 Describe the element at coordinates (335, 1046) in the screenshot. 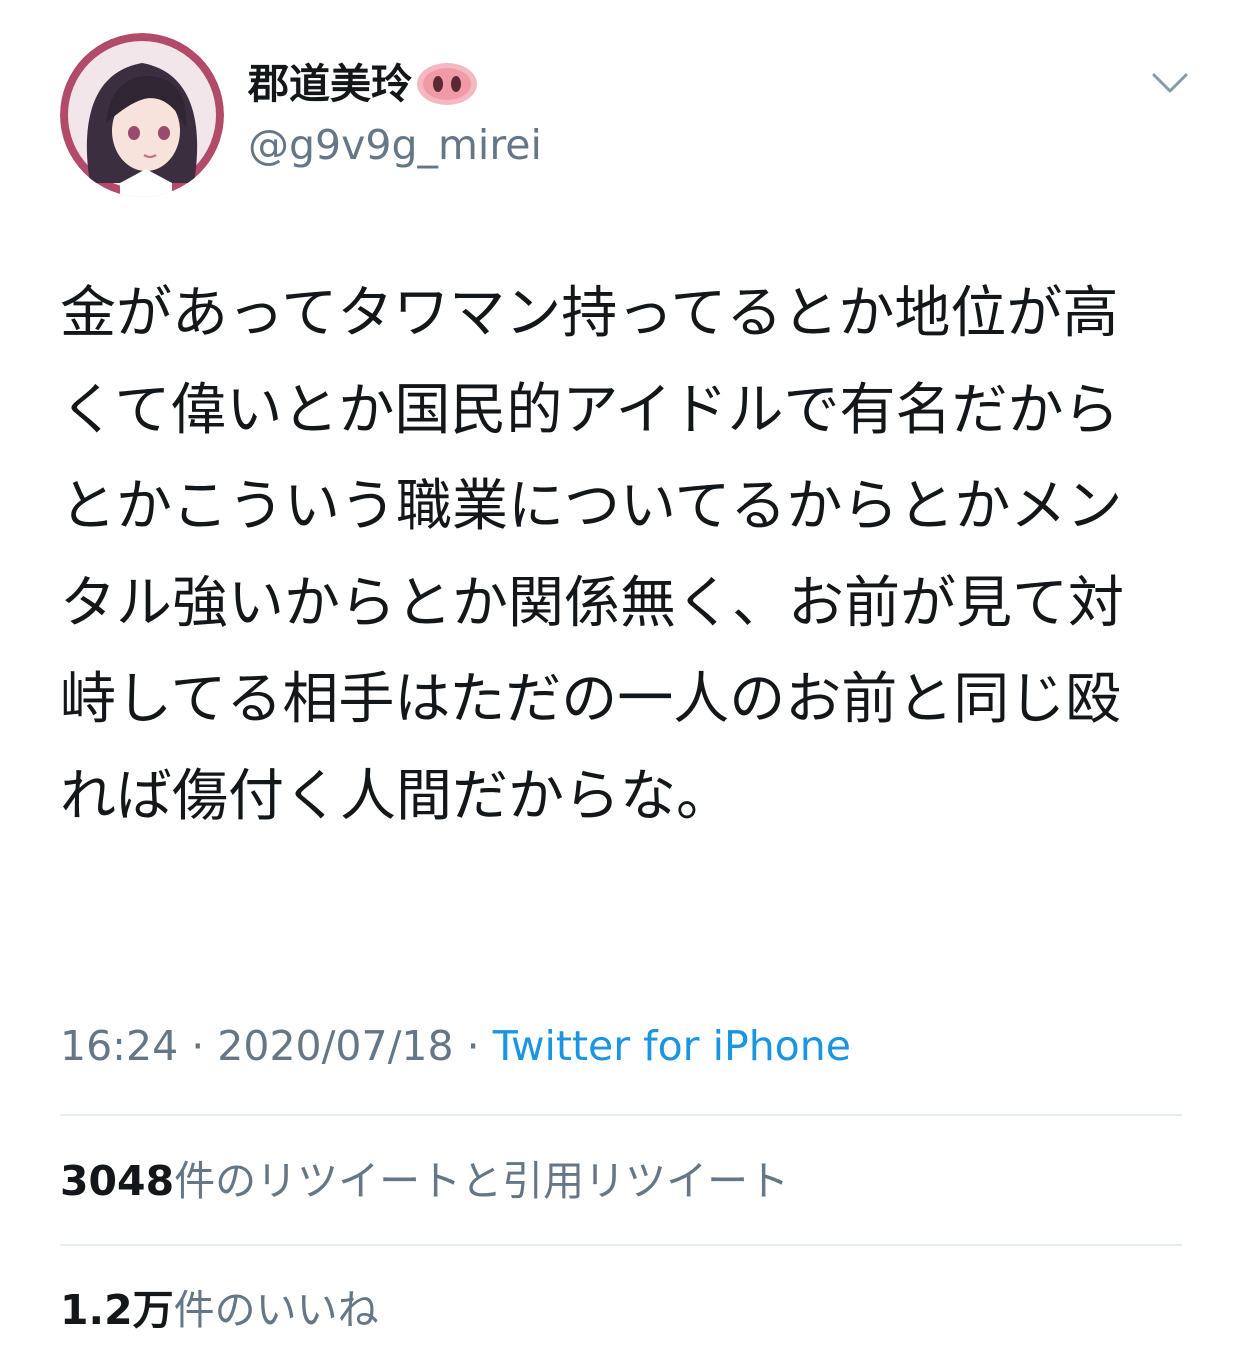

I see `tweet-date: 2020/07/18` at that location.